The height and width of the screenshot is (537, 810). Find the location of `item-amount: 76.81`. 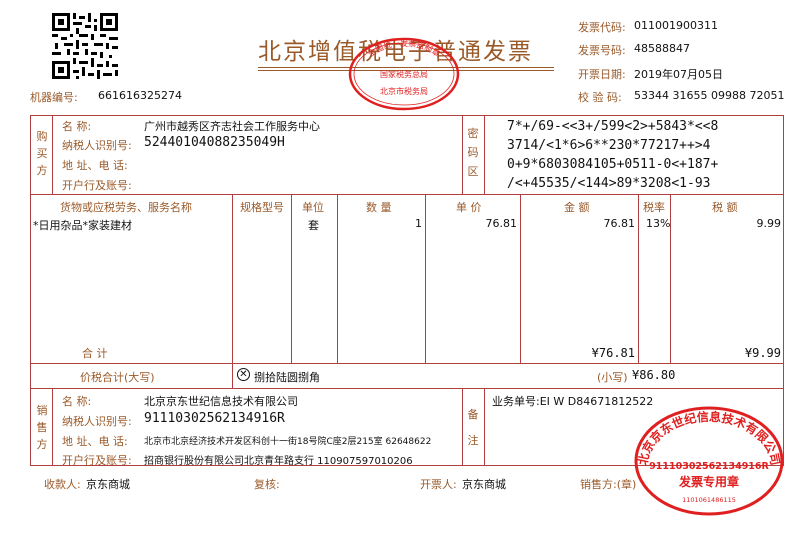

item-amount: 76.81 is located at coordinates (619, 223).